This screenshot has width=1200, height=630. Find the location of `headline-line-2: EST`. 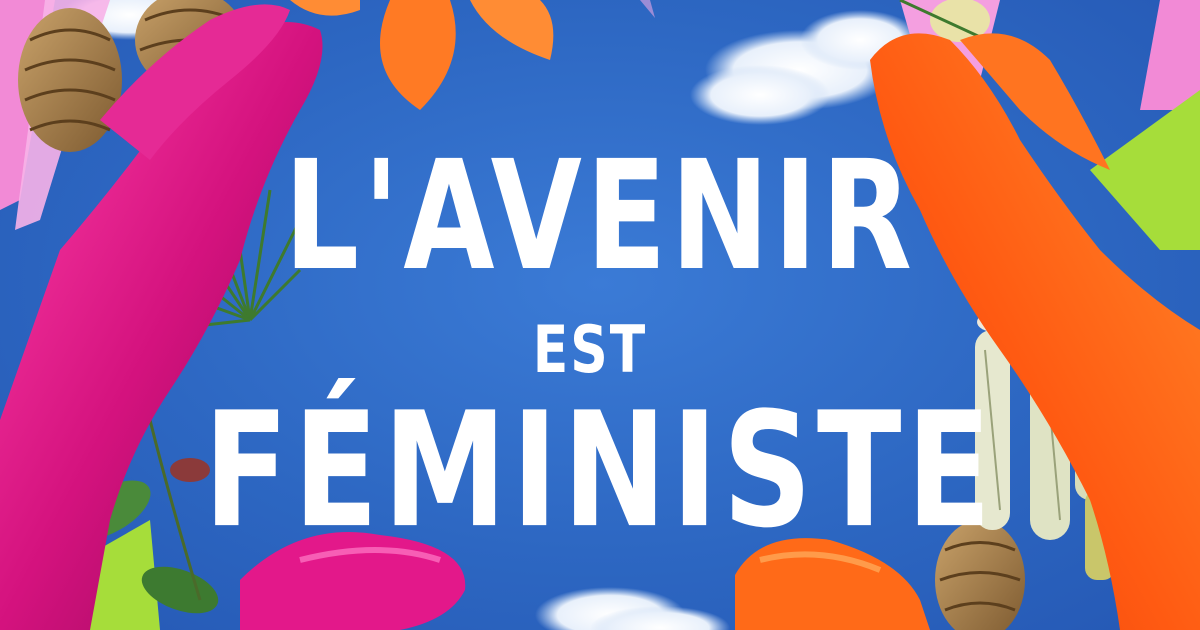

headline-line-2: EST is located at coordinates (590, 350).